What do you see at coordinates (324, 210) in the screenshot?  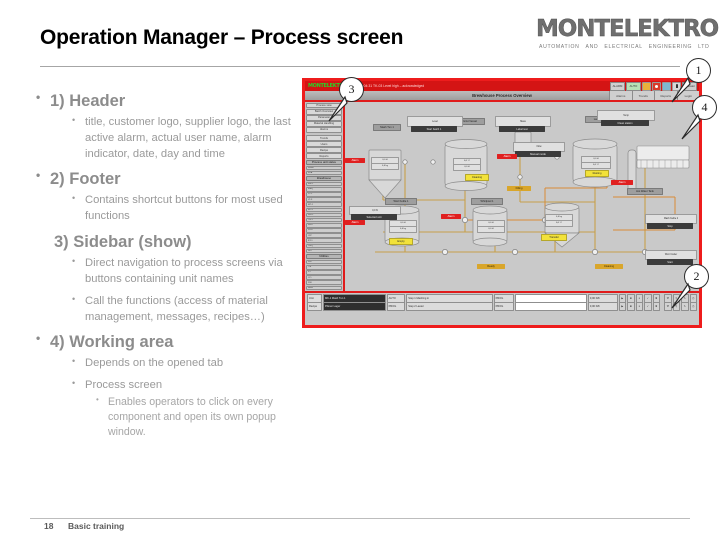 I see `sidebar-unit-row: MT-2` at bounding box center [324, 210].